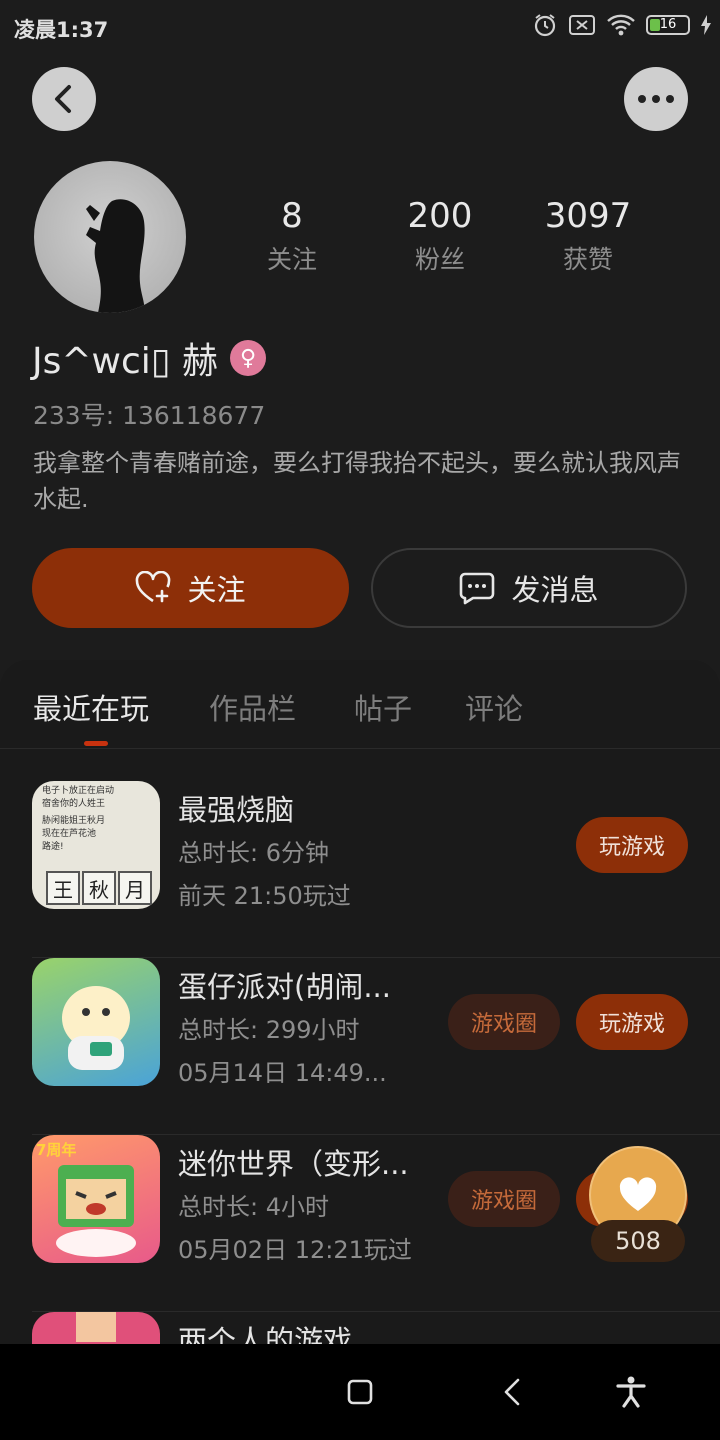 Image resolution: width=720 pixels, height=1440 pixels. I want to click on female-icon: ♀, so click(248, 358).